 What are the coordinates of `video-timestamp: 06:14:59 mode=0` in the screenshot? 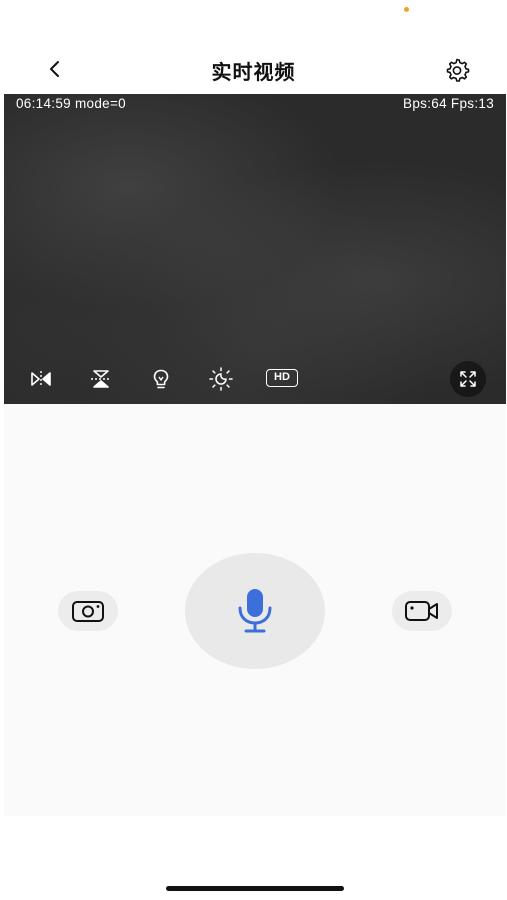 It's located at (71, 103).